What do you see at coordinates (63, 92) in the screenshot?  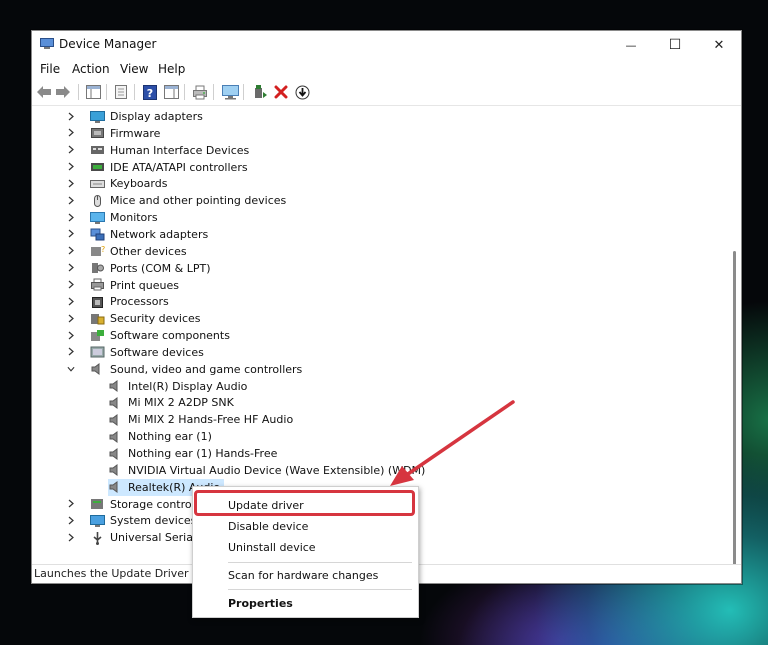 I see `forward-button` at bounding box center [63, 92].